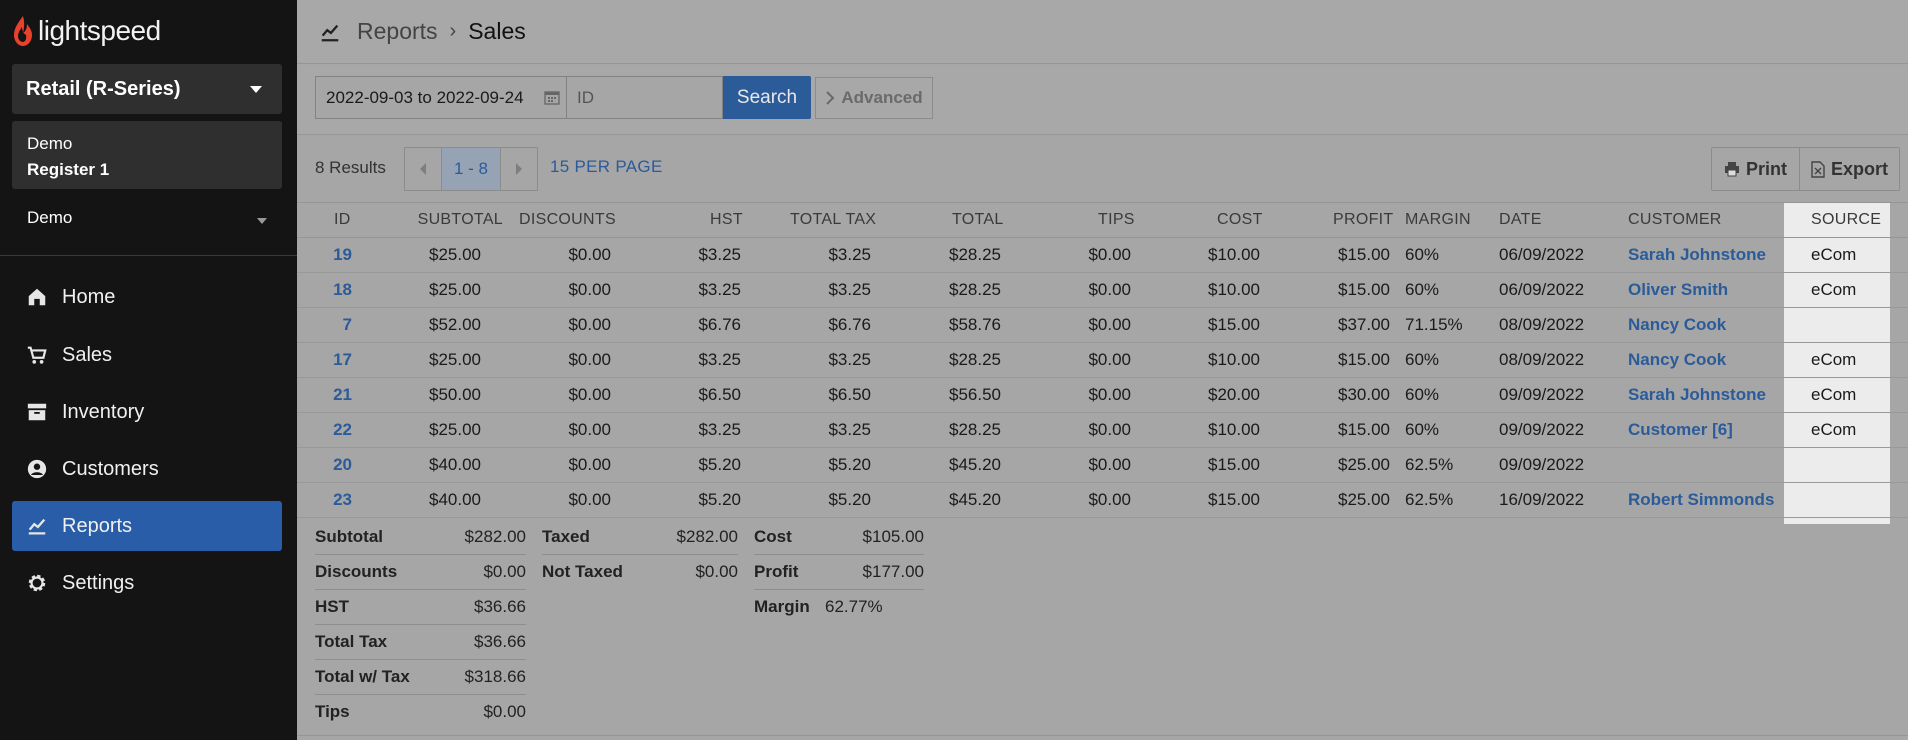 This screenshot has width=1908, height=740. I want to click on cell-id: 21, so click(292, 395).